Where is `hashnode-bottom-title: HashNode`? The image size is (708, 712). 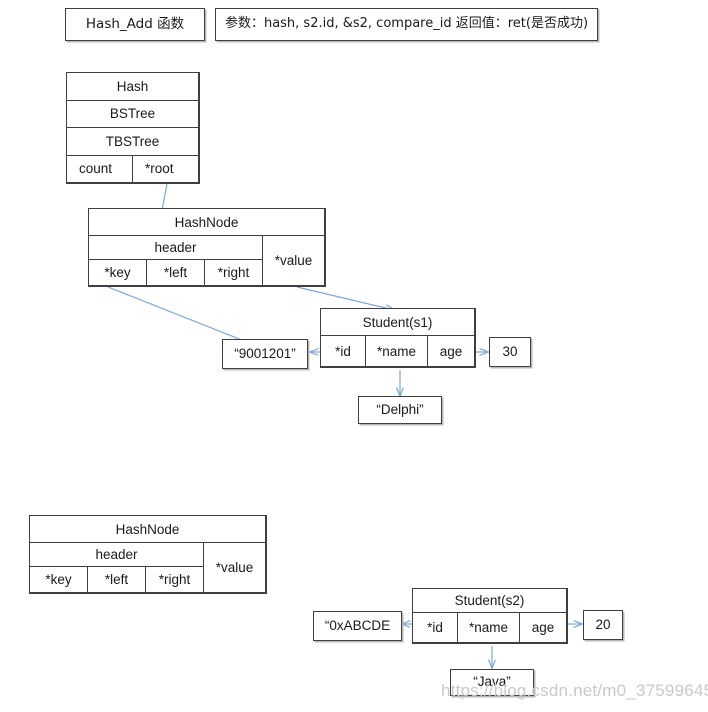
hashnode-bottom-title: HashNode is located at coordinates (147, 529).